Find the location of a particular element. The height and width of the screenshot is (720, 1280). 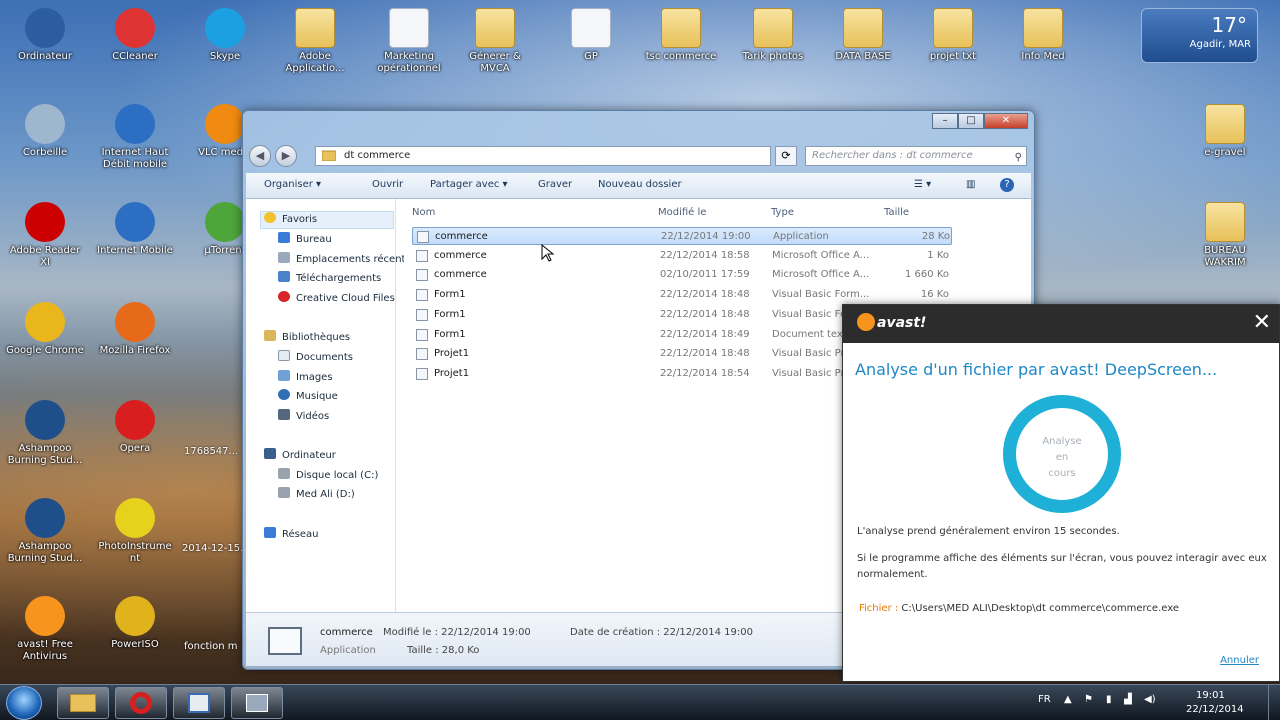

minimize-button: – is located at coordinates (945, 121).